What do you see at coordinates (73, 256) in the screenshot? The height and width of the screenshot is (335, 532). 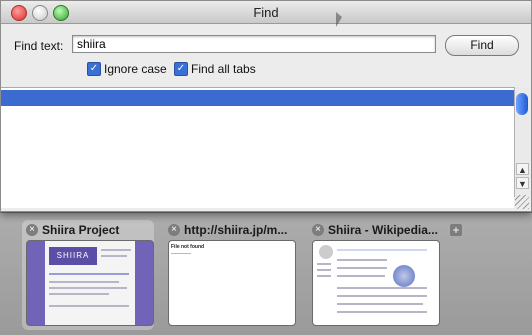 I see `shiira-logo: SHIIRA` at bounding box center [73, 256].